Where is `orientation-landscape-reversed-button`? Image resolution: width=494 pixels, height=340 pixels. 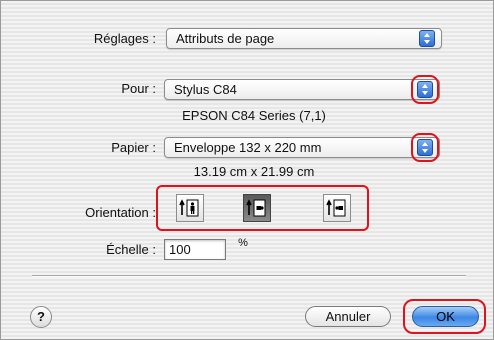
orientation-landscape-reversed-button is located at coordinates (337, 208).